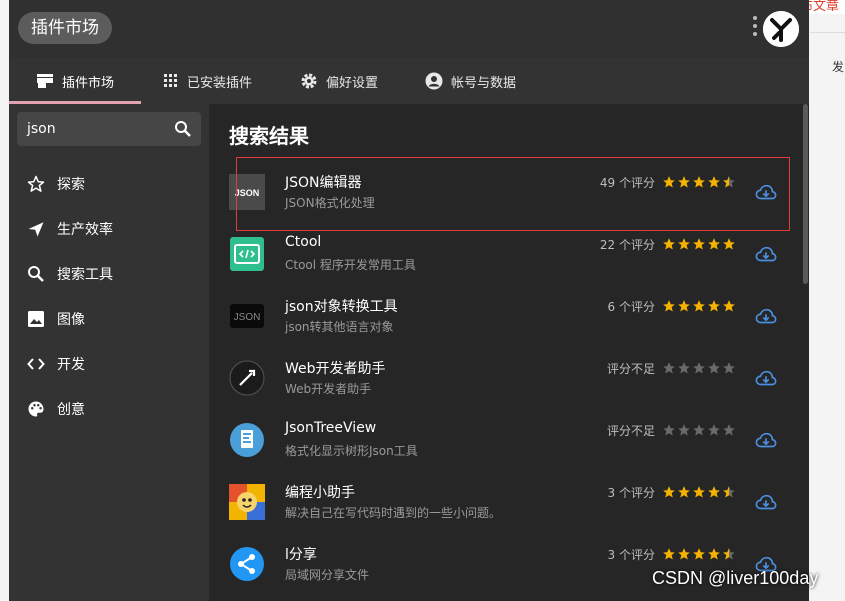  Describe the element at coordinates (827, 32) in the screenshot. I see `background-divider` at that location.